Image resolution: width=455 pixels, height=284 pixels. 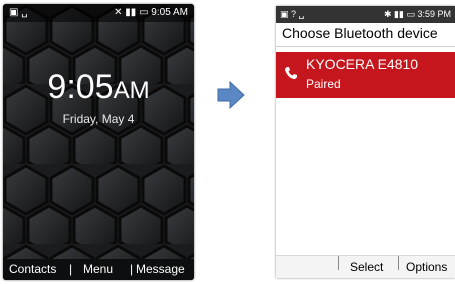 I want to click on right-arrow-icon, so click(x=231, y=95).